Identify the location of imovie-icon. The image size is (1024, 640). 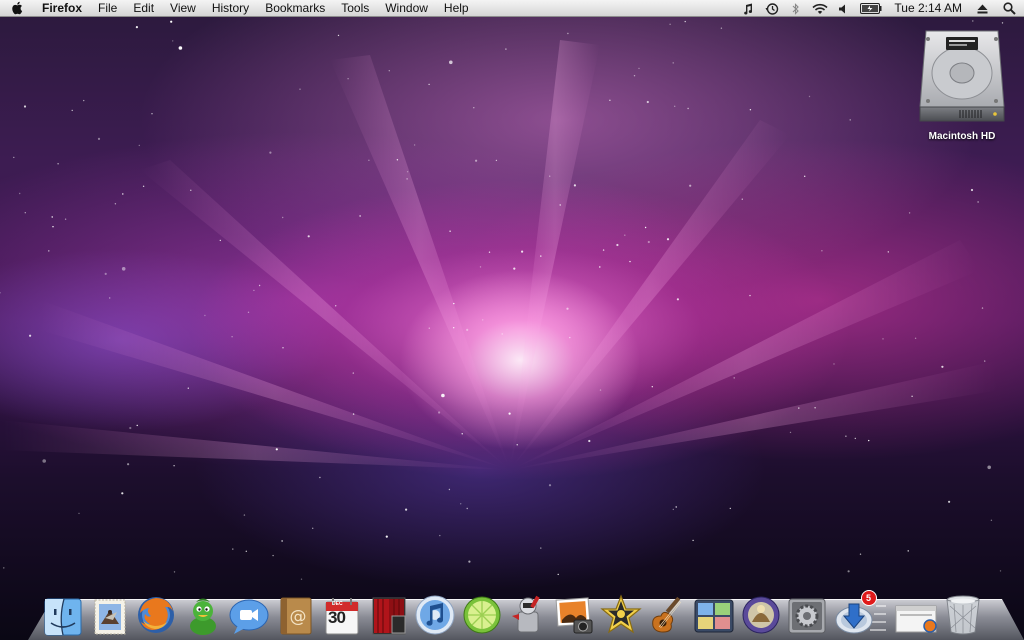
(621, 614).